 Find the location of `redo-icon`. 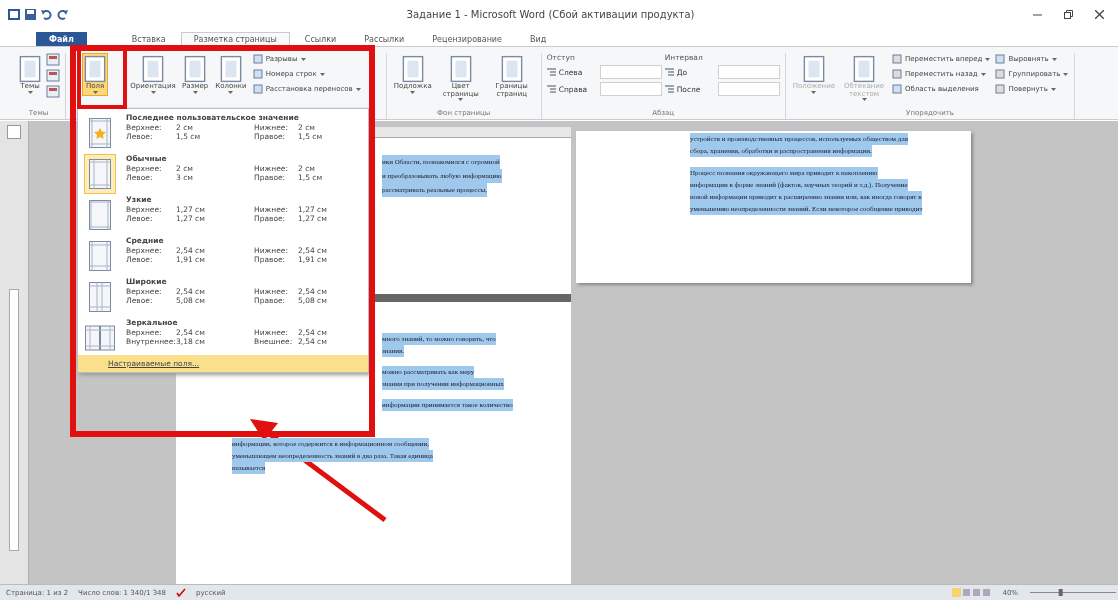

redo-icon is located at coordinates (62, 14).